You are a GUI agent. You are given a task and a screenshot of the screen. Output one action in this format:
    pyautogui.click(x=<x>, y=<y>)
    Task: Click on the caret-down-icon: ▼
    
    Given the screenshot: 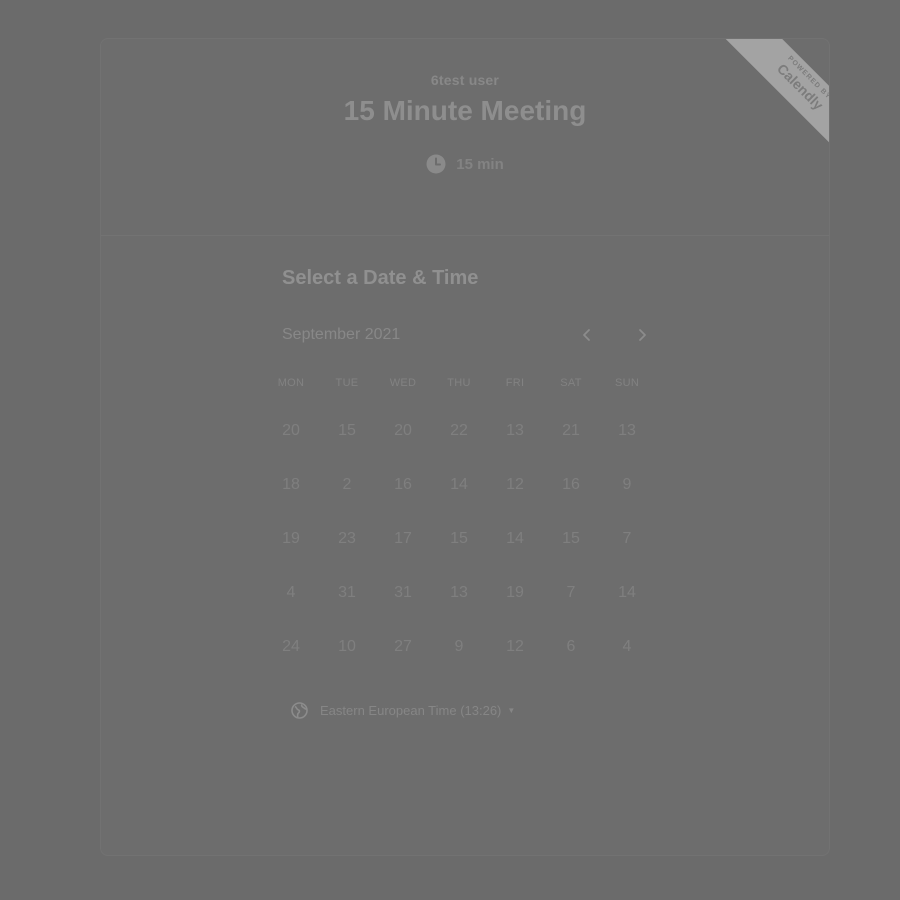 What is the action you would take?
    pyautogui.click(x=511, y=710)
    